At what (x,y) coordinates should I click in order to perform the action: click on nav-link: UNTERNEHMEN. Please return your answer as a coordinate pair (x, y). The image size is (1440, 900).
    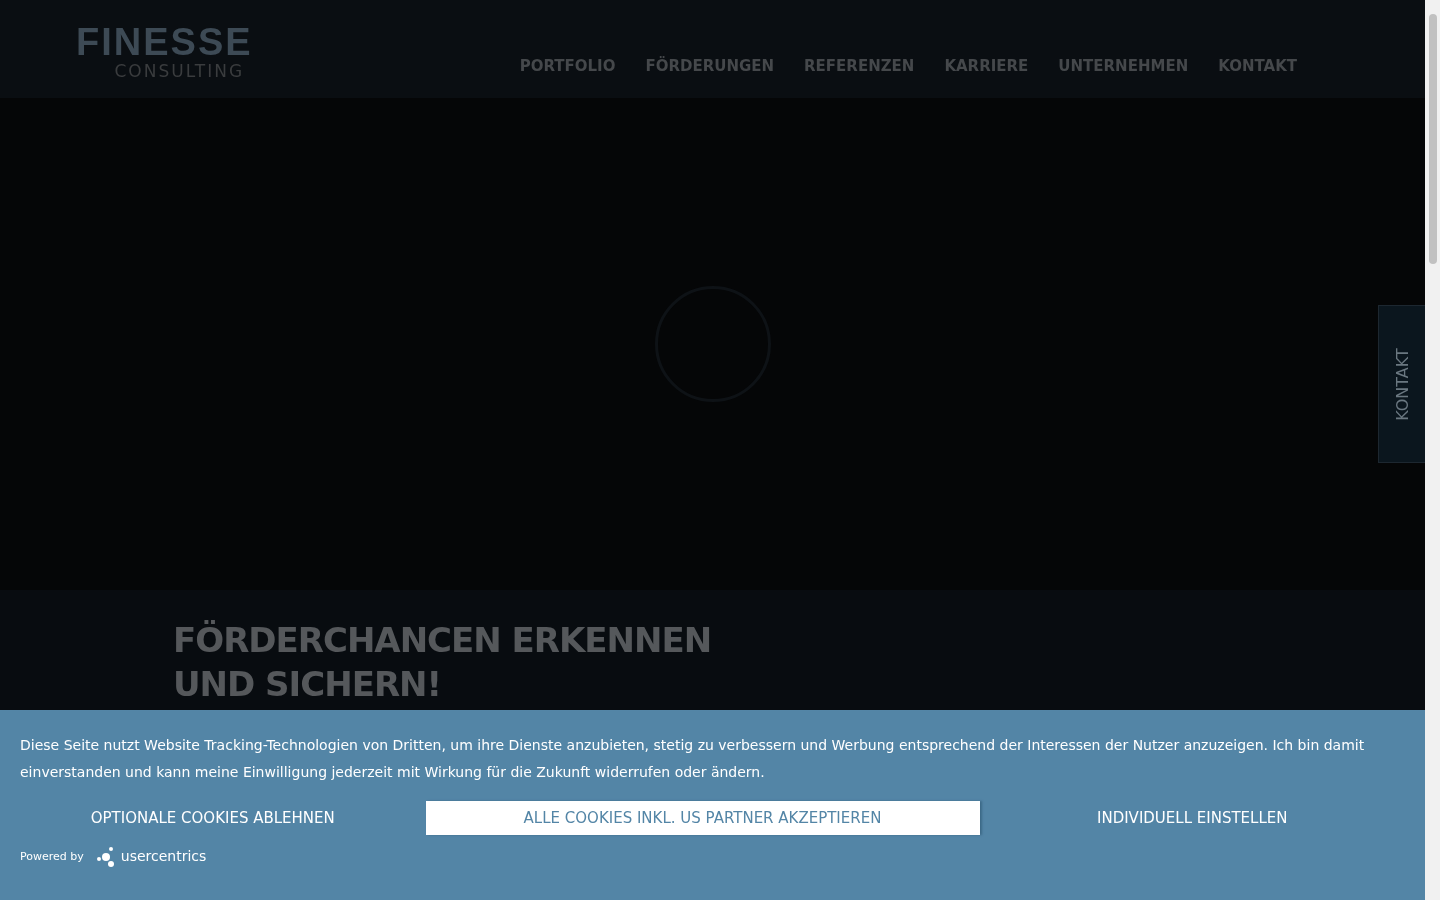
    Looking at the image, I should click on (1123, 66).